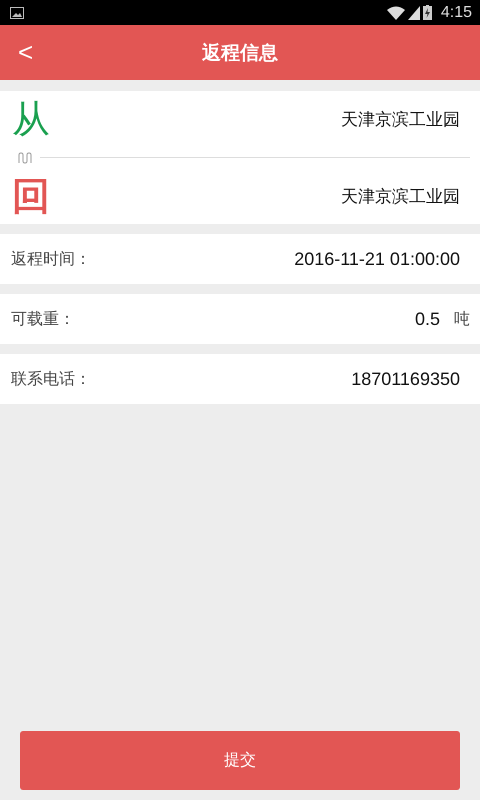 The width and height of the screenshot is (480, 800). Describe the element at coordinates (400, 197) in the screenshot. I see `destination-place: 天津京滨工业园` at that location.